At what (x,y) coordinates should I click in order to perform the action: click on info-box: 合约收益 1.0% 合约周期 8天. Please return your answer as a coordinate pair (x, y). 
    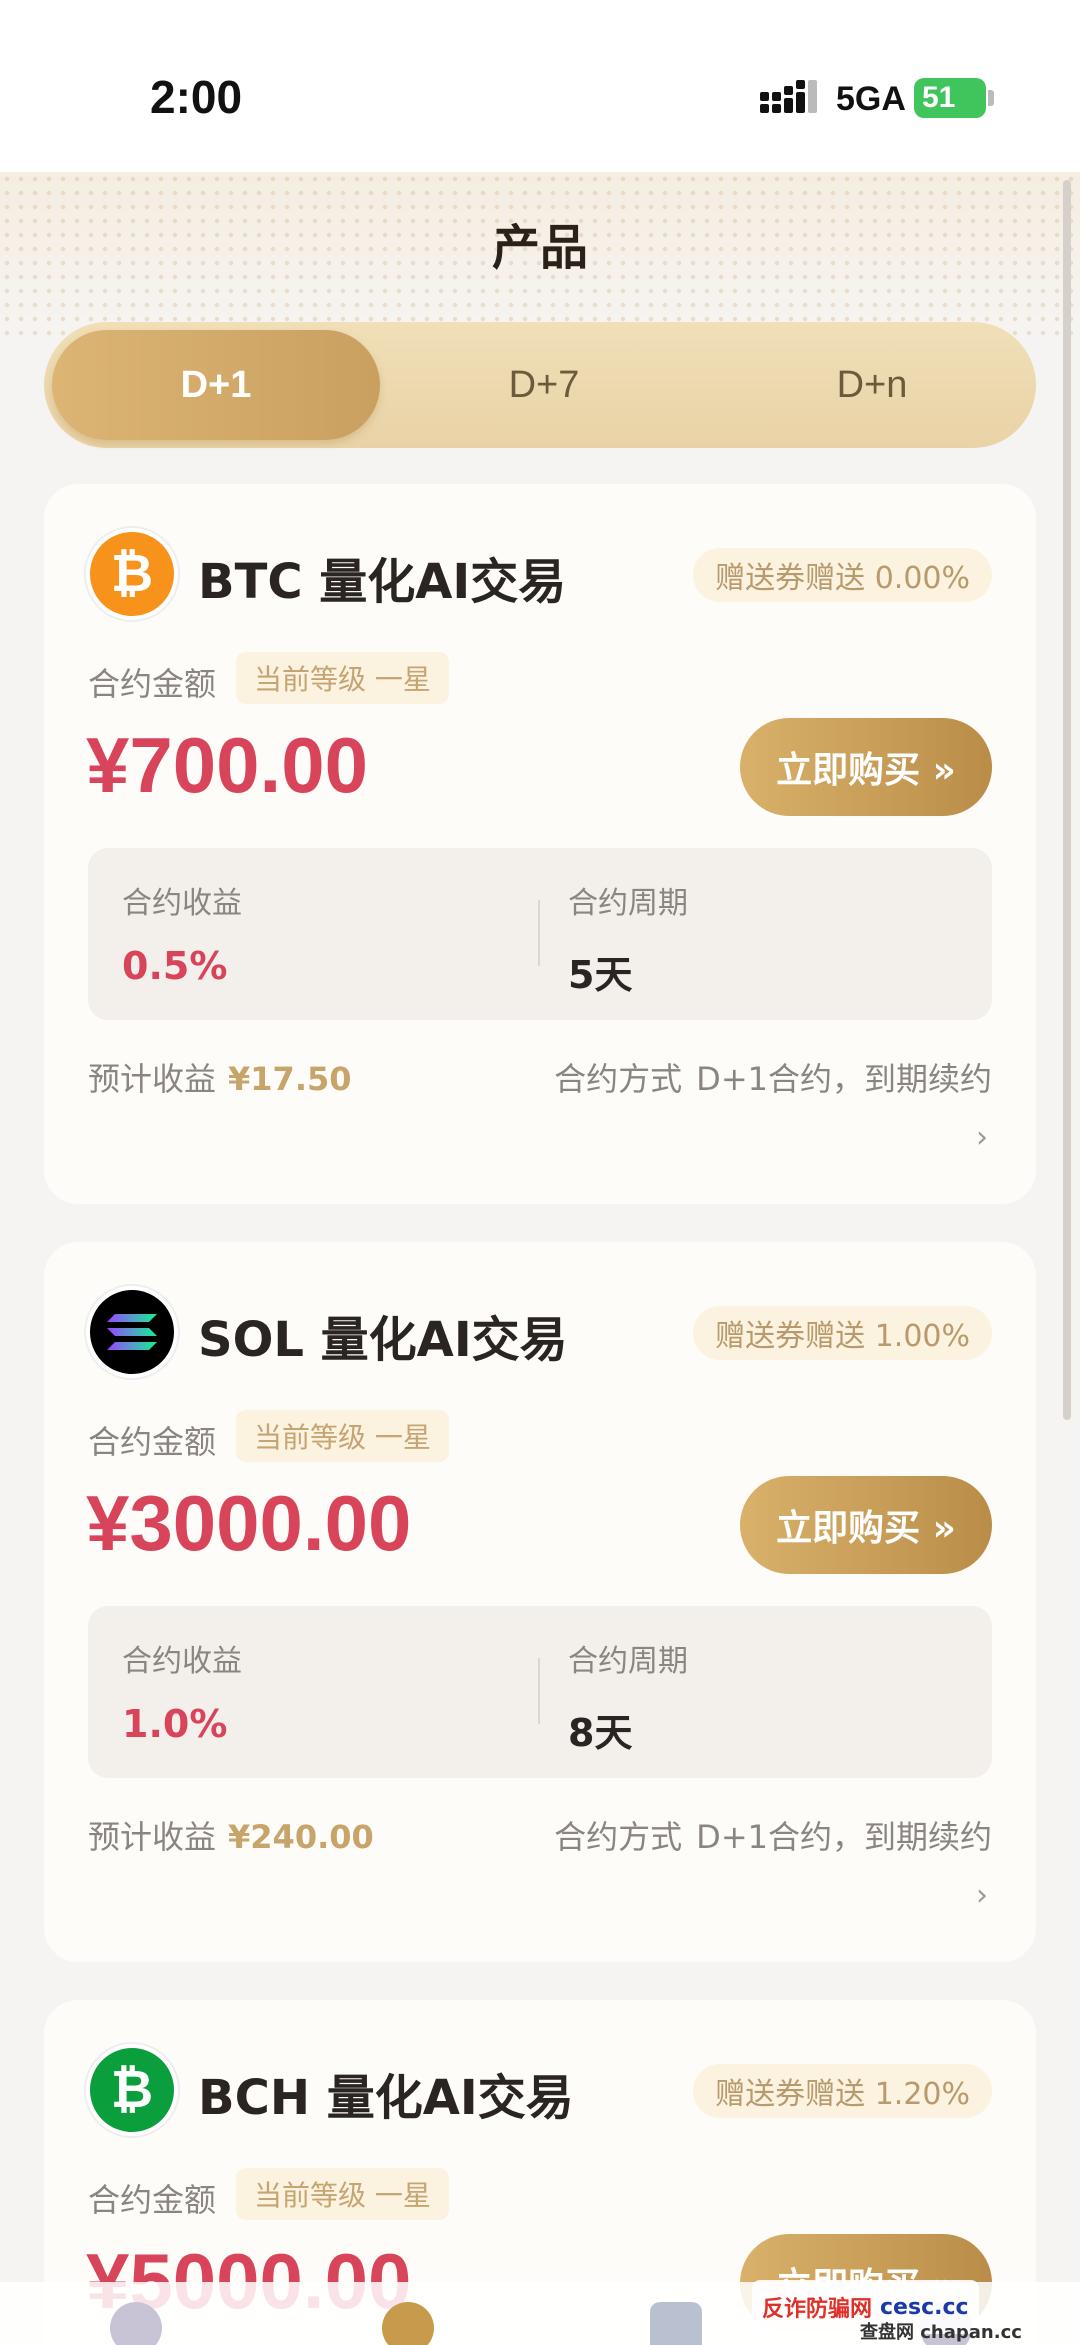
    Looking at the image, I should click on (540, 1692).